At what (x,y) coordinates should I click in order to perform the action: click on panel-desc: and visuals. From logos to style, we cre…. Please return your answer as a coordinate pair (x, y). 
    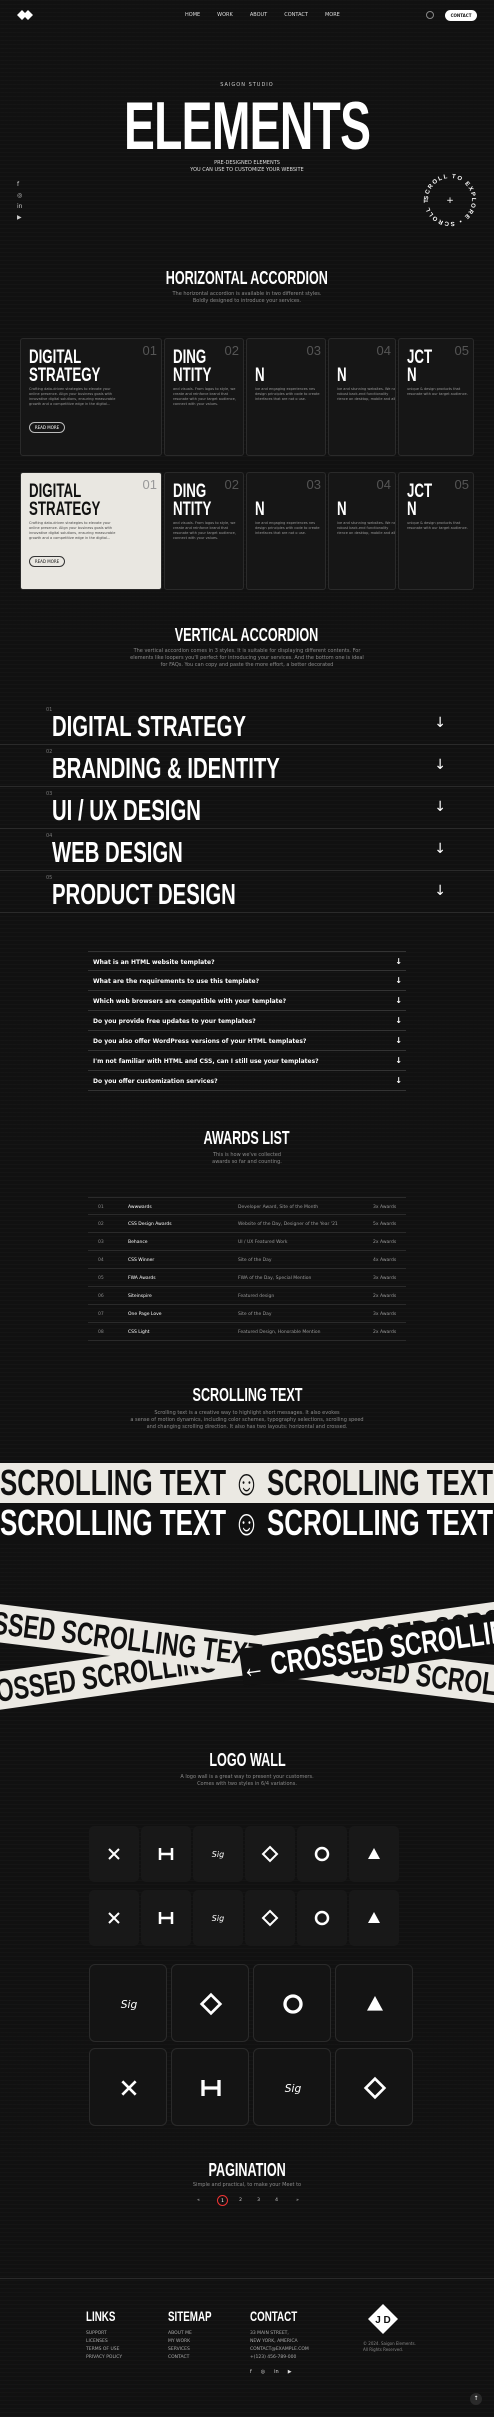
    Looking at the image, I should click on (204, 396).